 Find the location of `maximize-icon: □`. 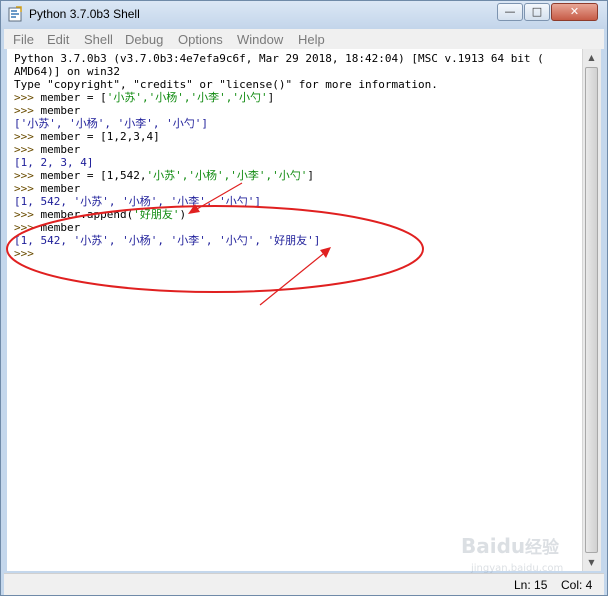

maximize-icon: □ is located at coordinates (537, 11).